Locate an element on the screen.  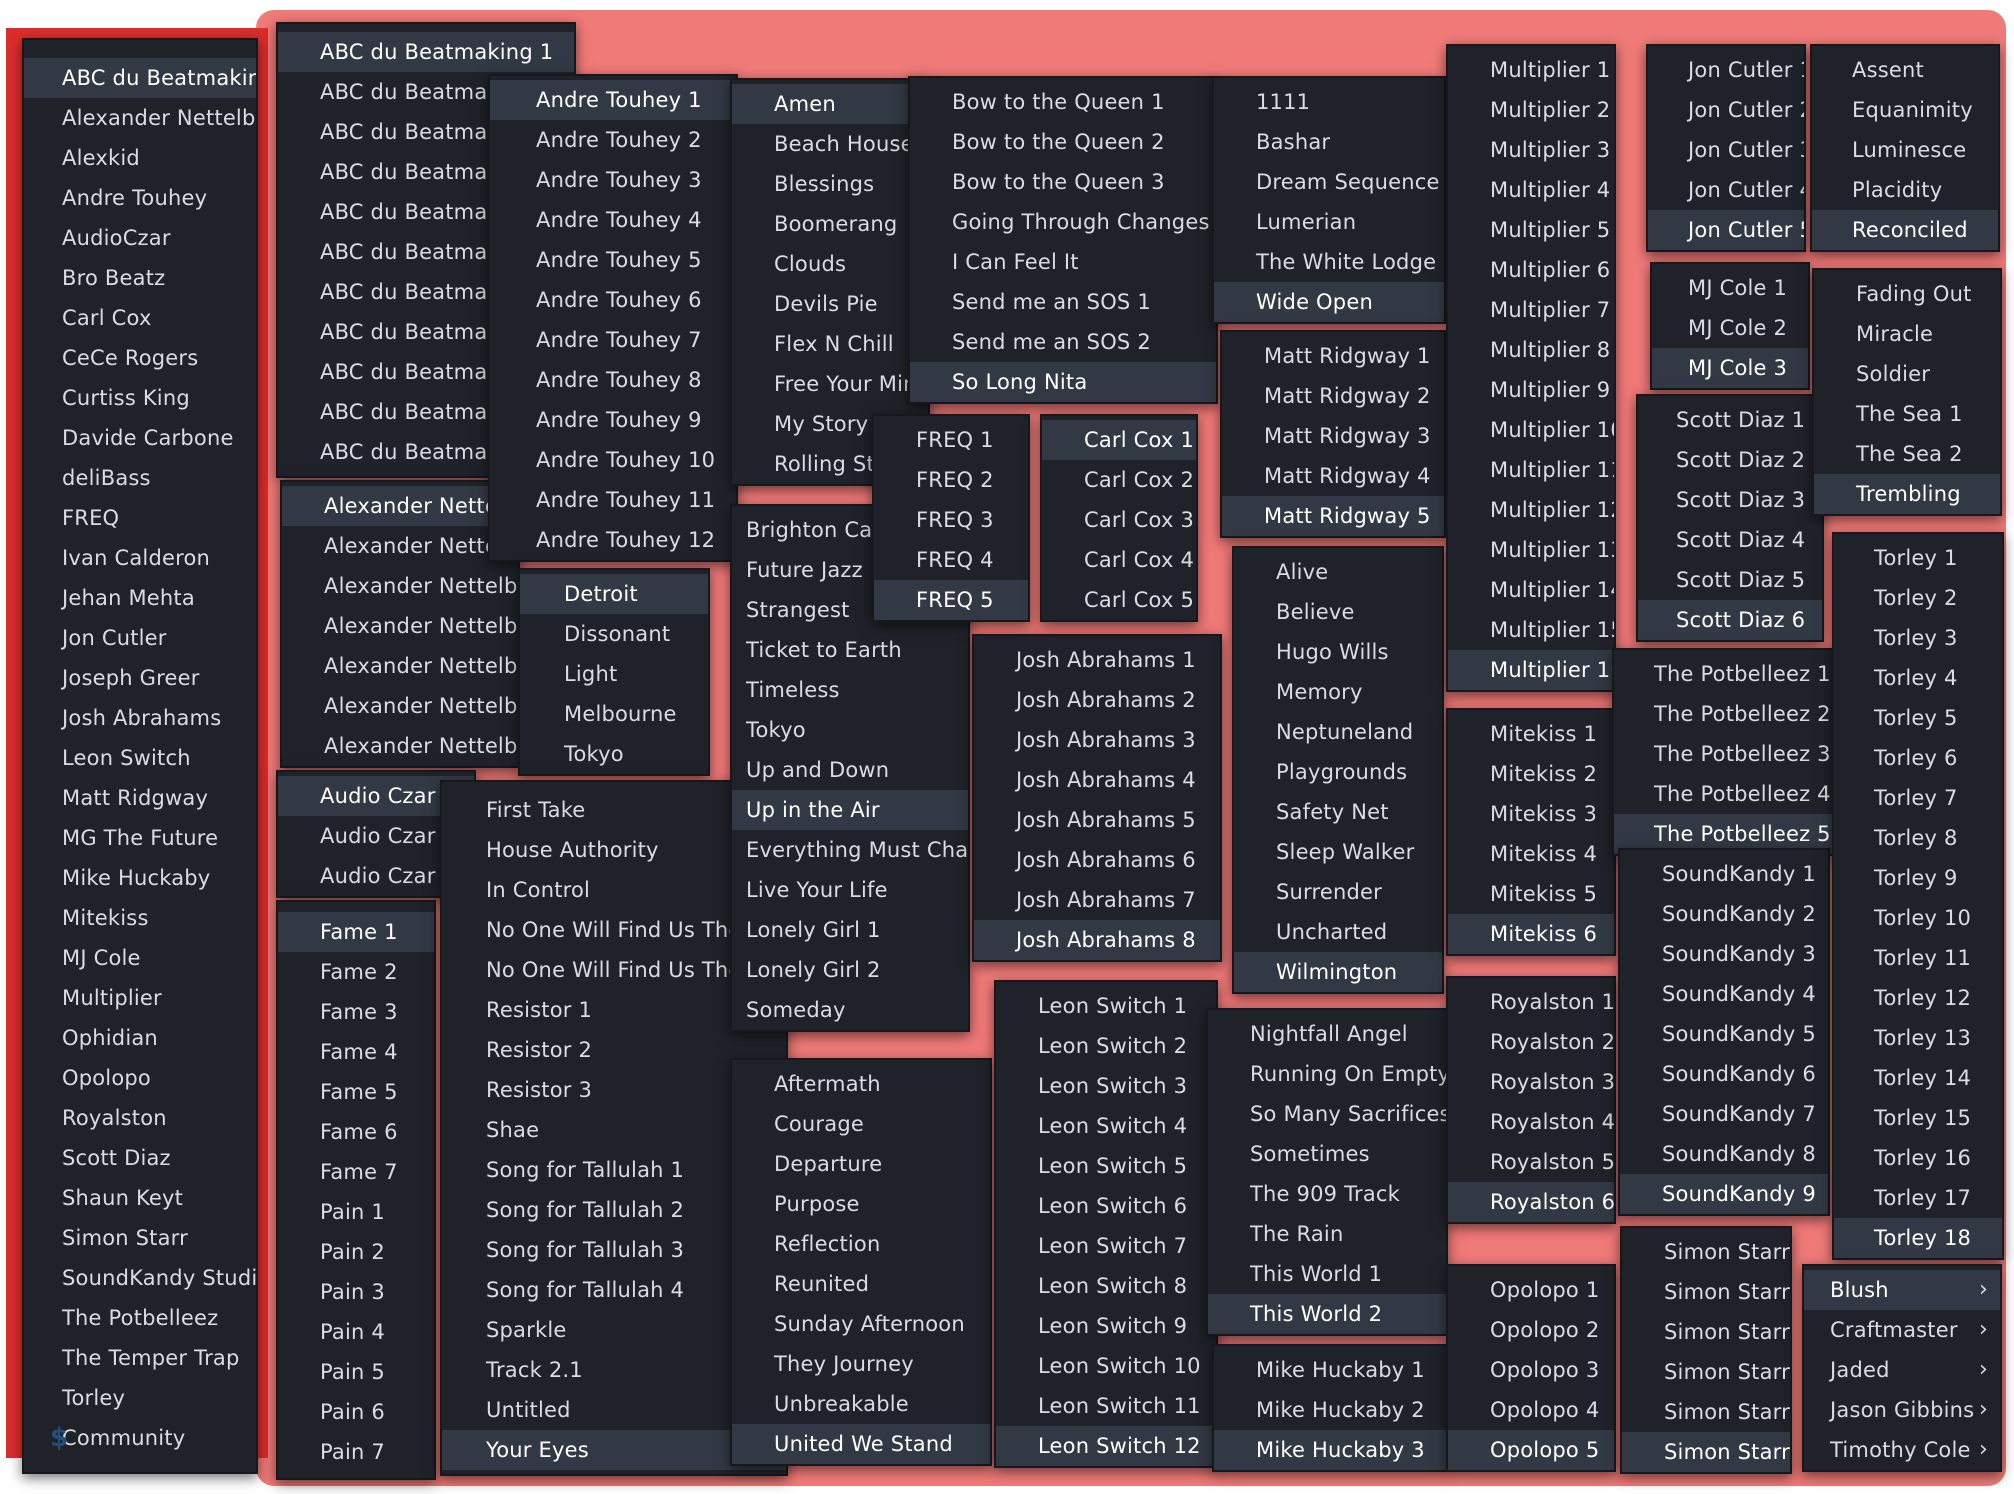
amen-item: Boomerang is located at coordinates (830, 224).